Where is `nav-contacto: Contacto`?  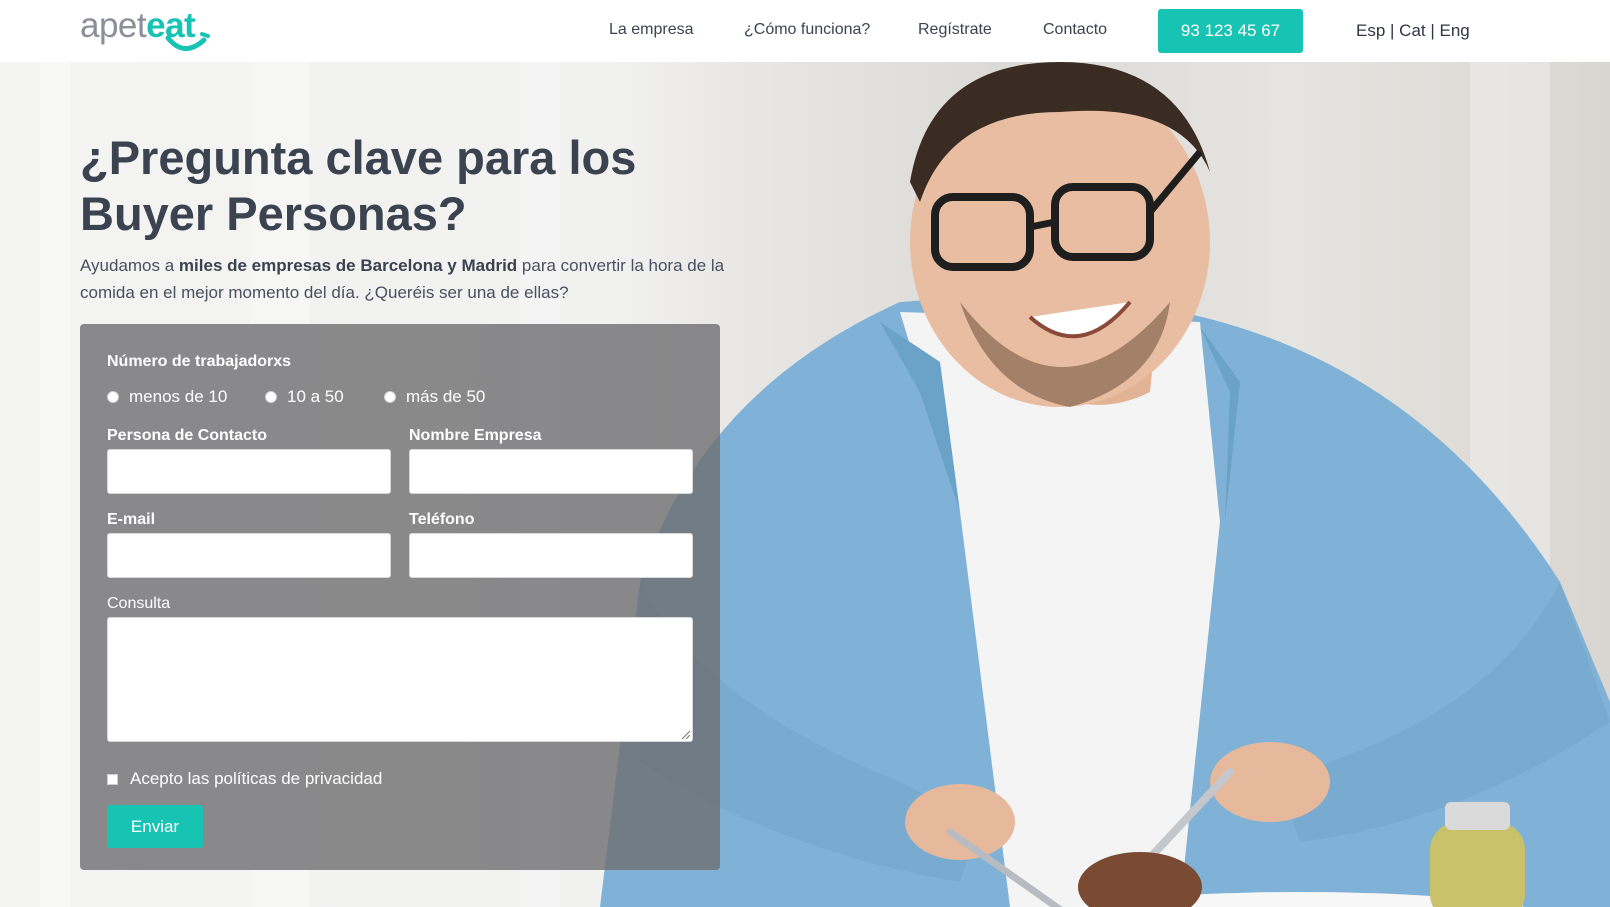
nav-contacto: Contacto is located at coordinates (1075, 30).